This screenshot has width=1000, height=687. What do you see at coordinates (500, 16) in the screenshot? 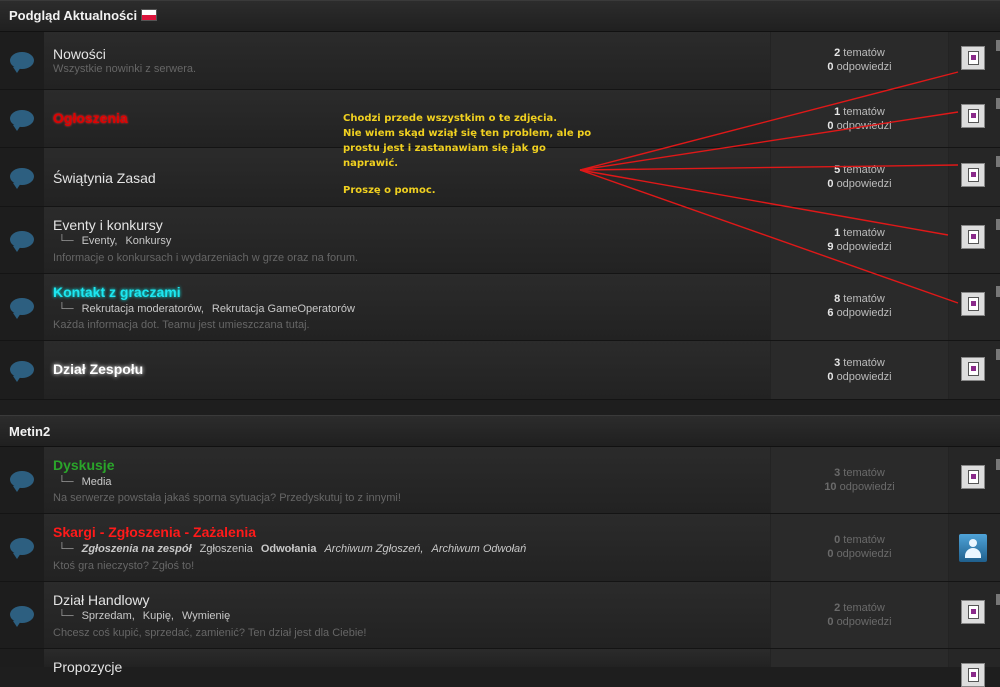
I see `category-header-news: Podgląd Aktualności` at bounding box center [500, 16].